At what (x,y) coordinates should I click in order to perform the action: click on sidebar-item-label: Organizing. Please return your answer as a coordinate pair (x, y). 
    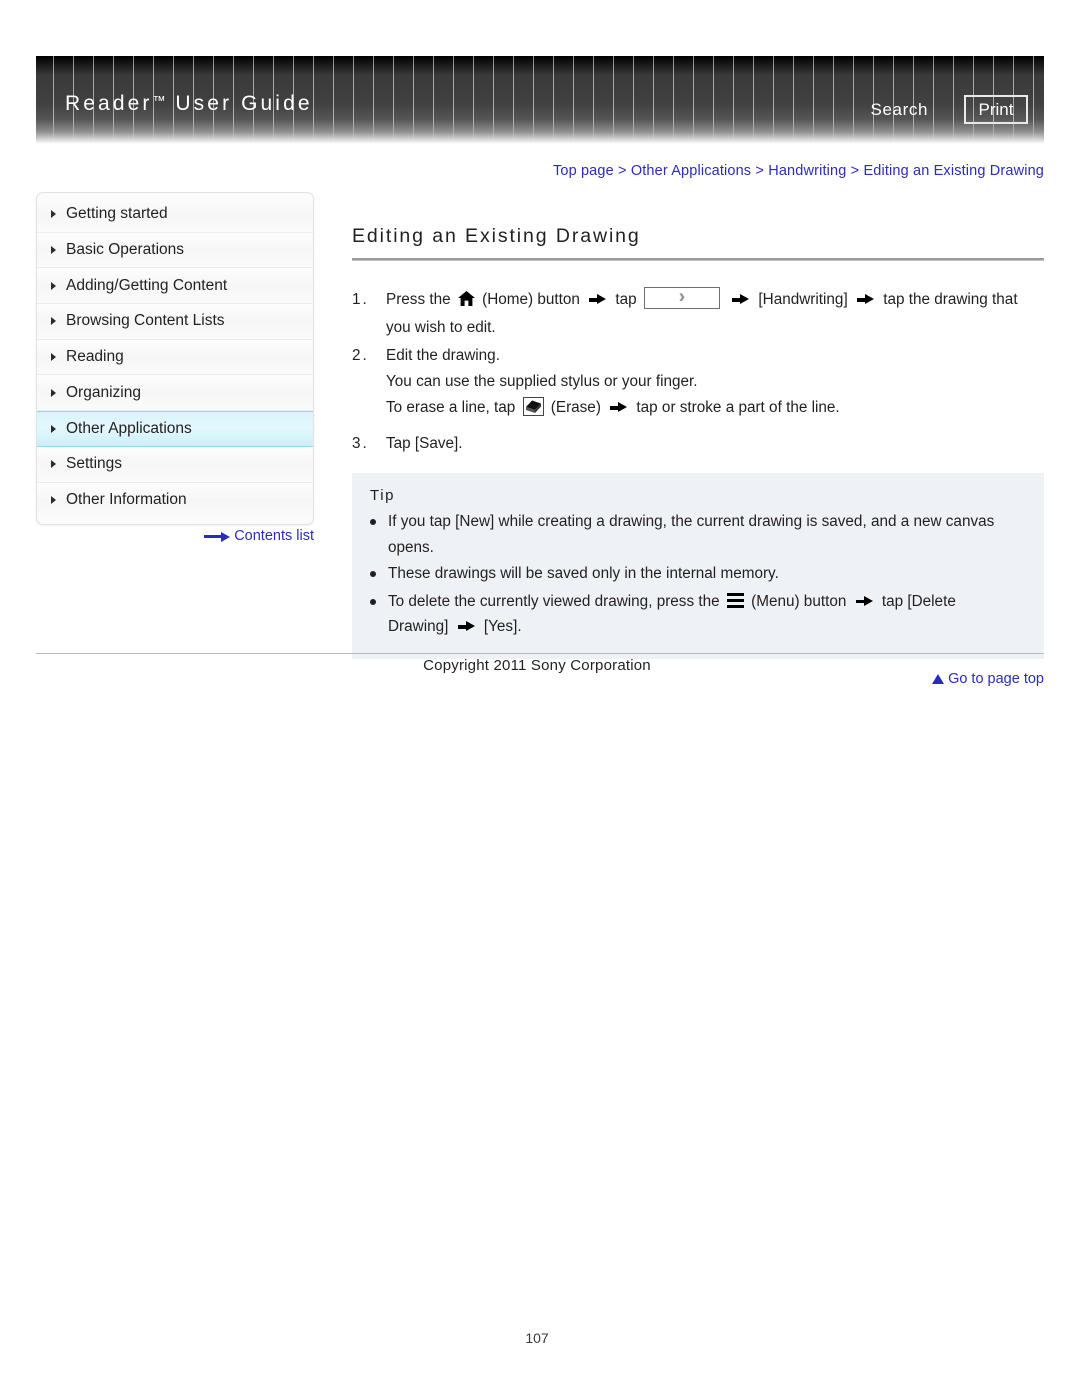
    Looking at the image, I should click on (103, 392).